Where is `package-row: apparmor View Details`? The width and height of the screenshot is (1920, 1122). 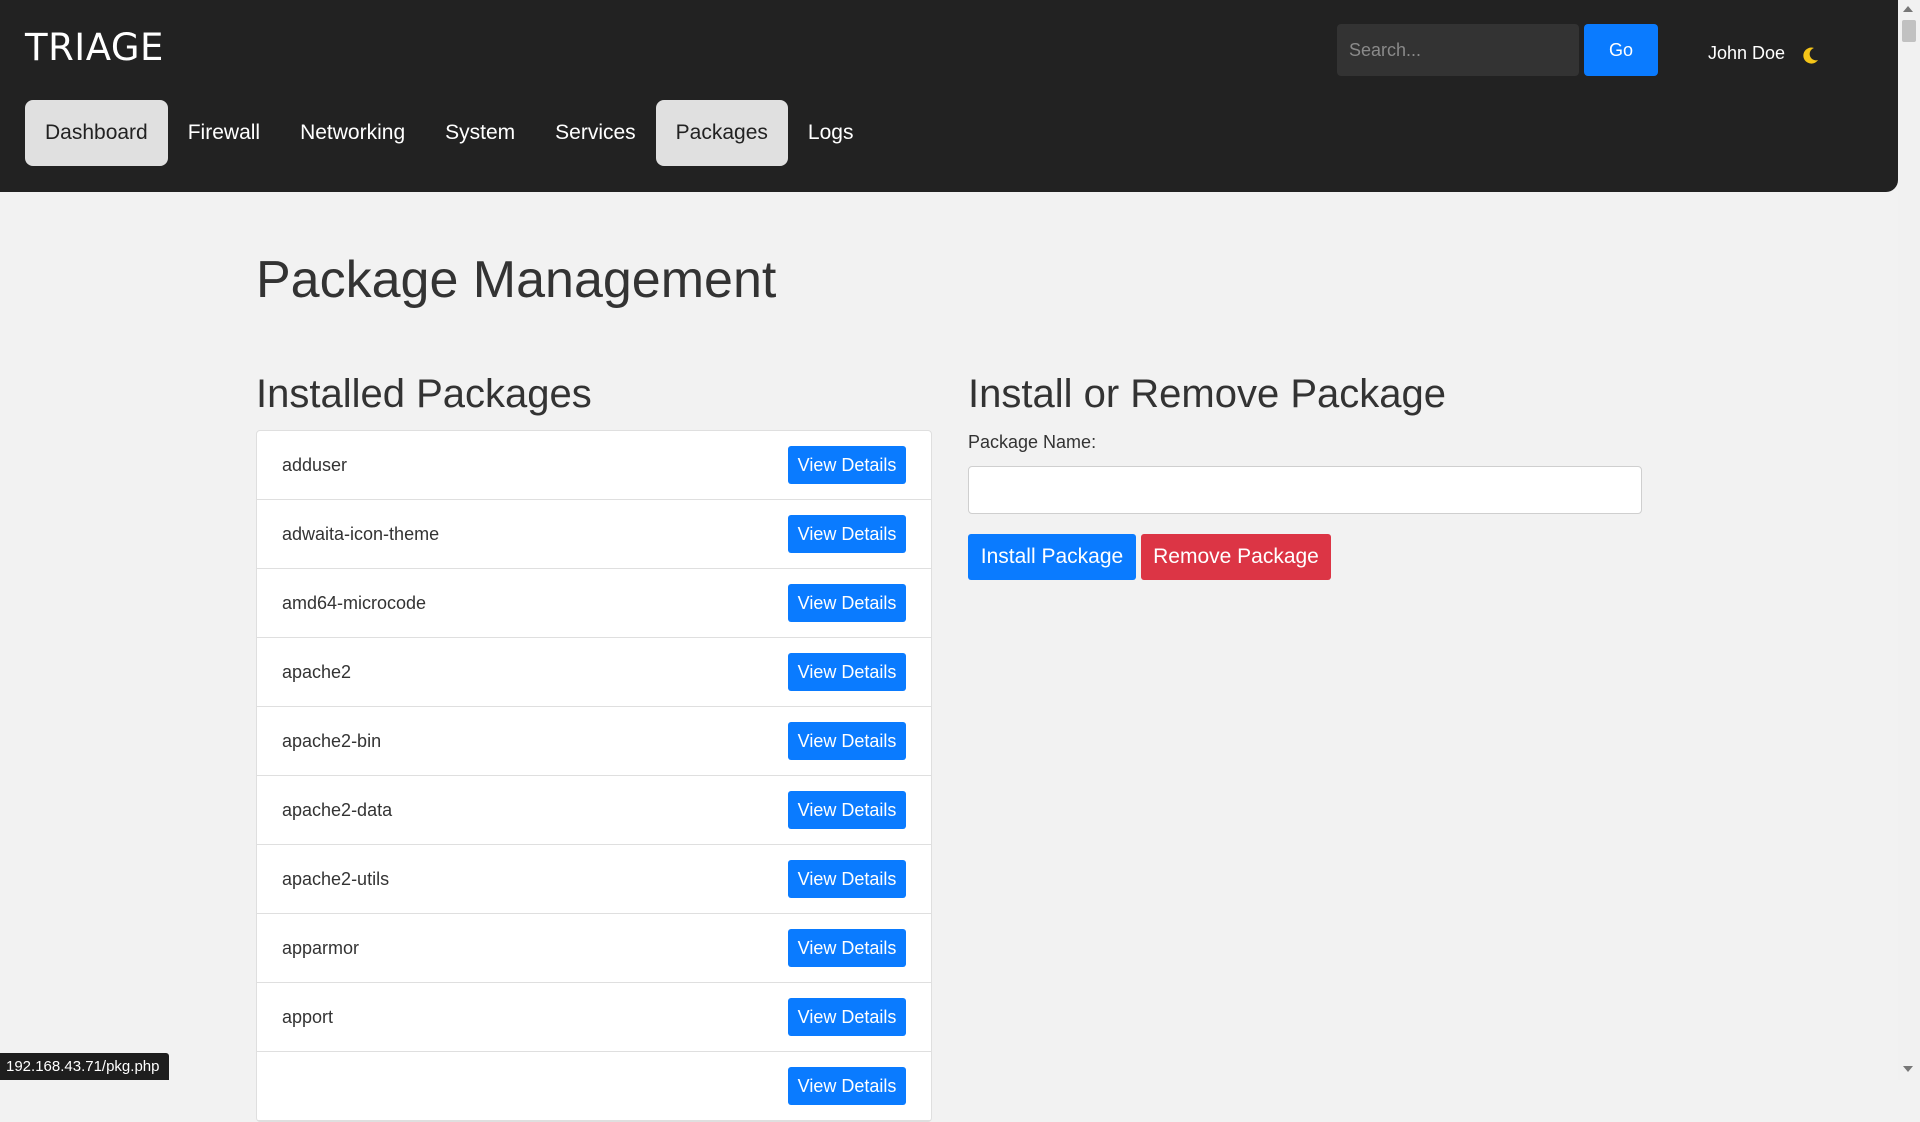
package-row: apparmor View Details is located at coordinates (594, 948).